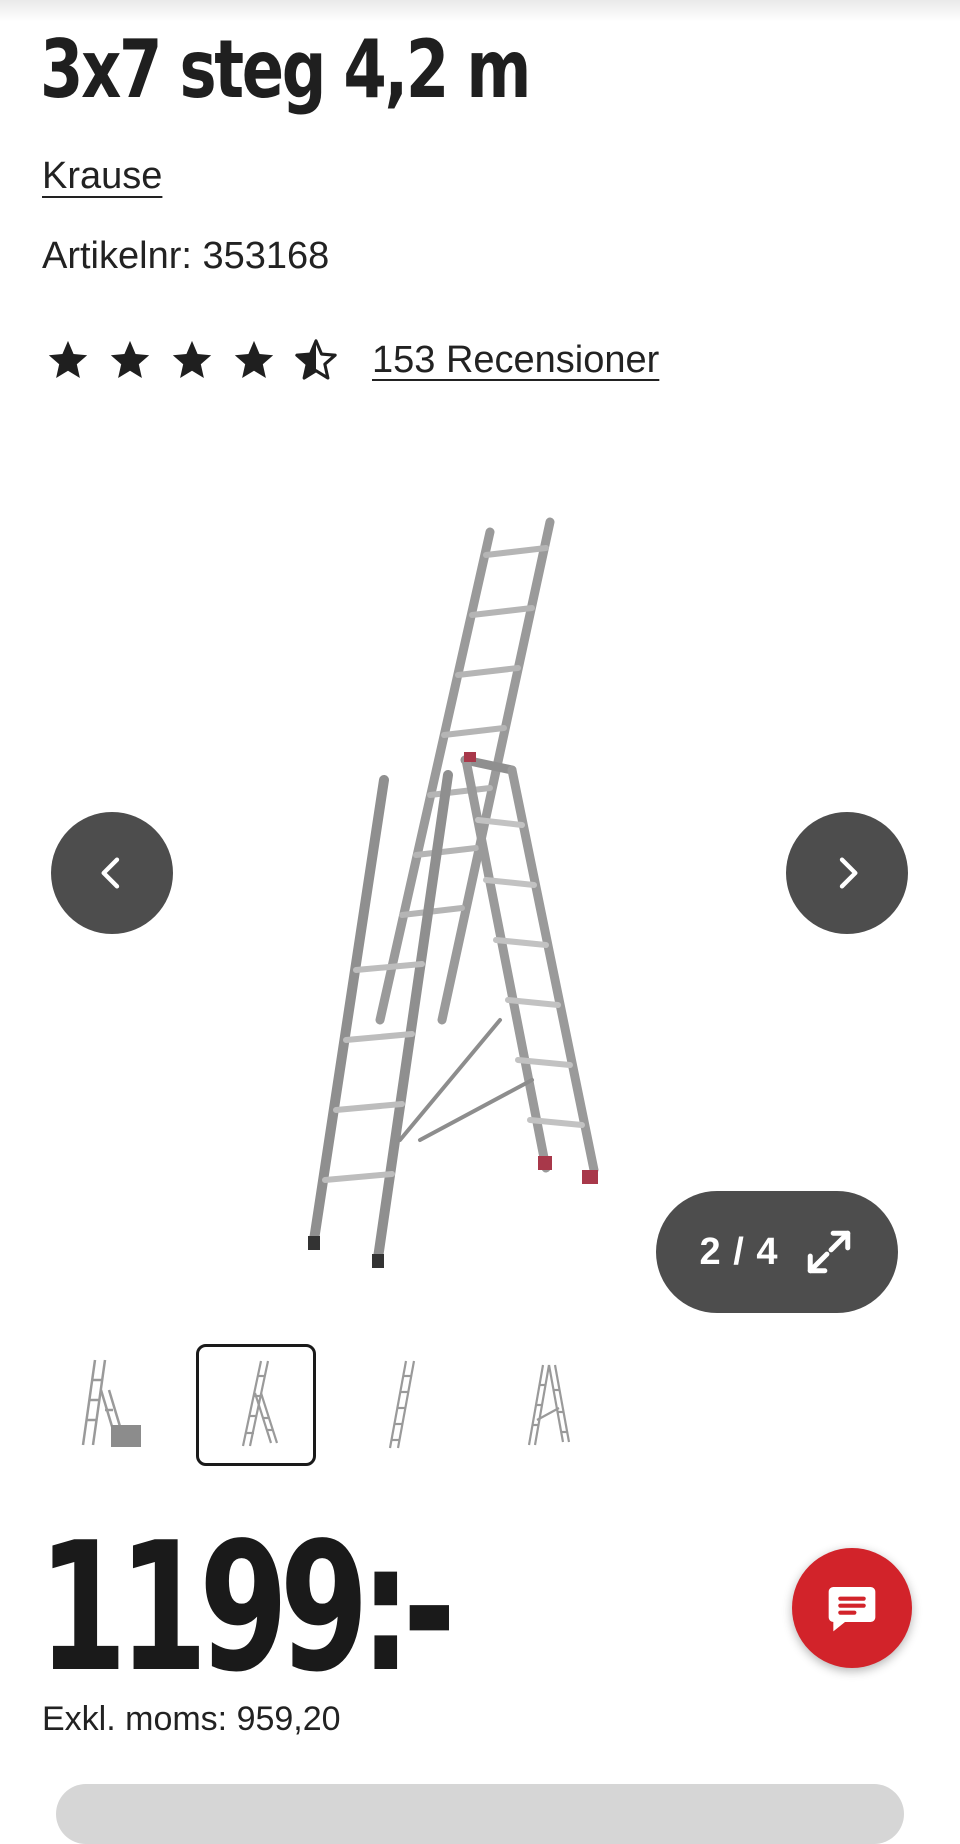 The width and height of the screenshot is (960, 1844). What do you see at coordinates (186, 256) in the screenshot?
I see `article-number: Artikelnr: 353168` at bounding box center [186, 256].